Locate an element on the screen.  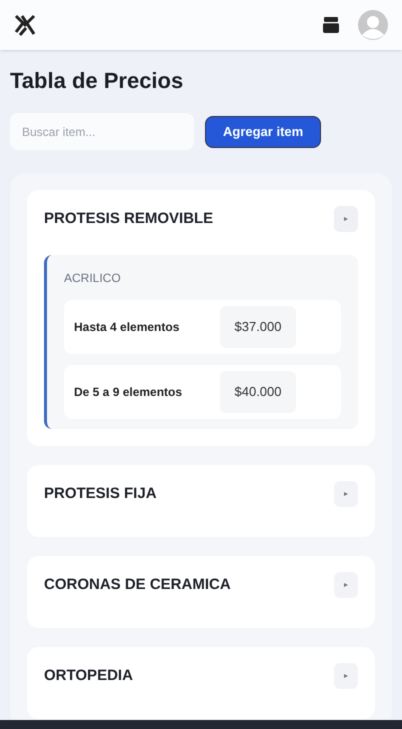
category-title: ORTOPEDIA is located at coordinates (88, 676).